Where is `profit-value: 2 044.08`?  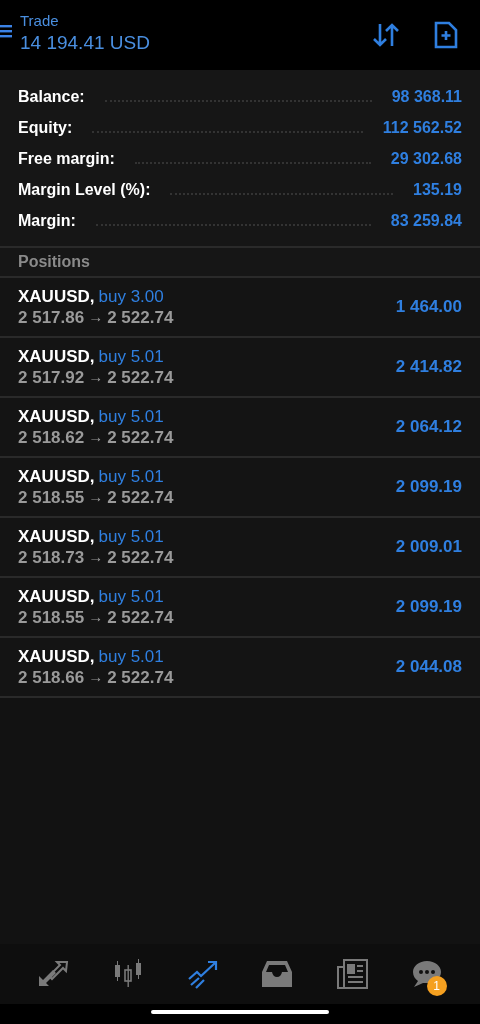
profit-value: 2 044.08 is located at coordinates (428, 667).